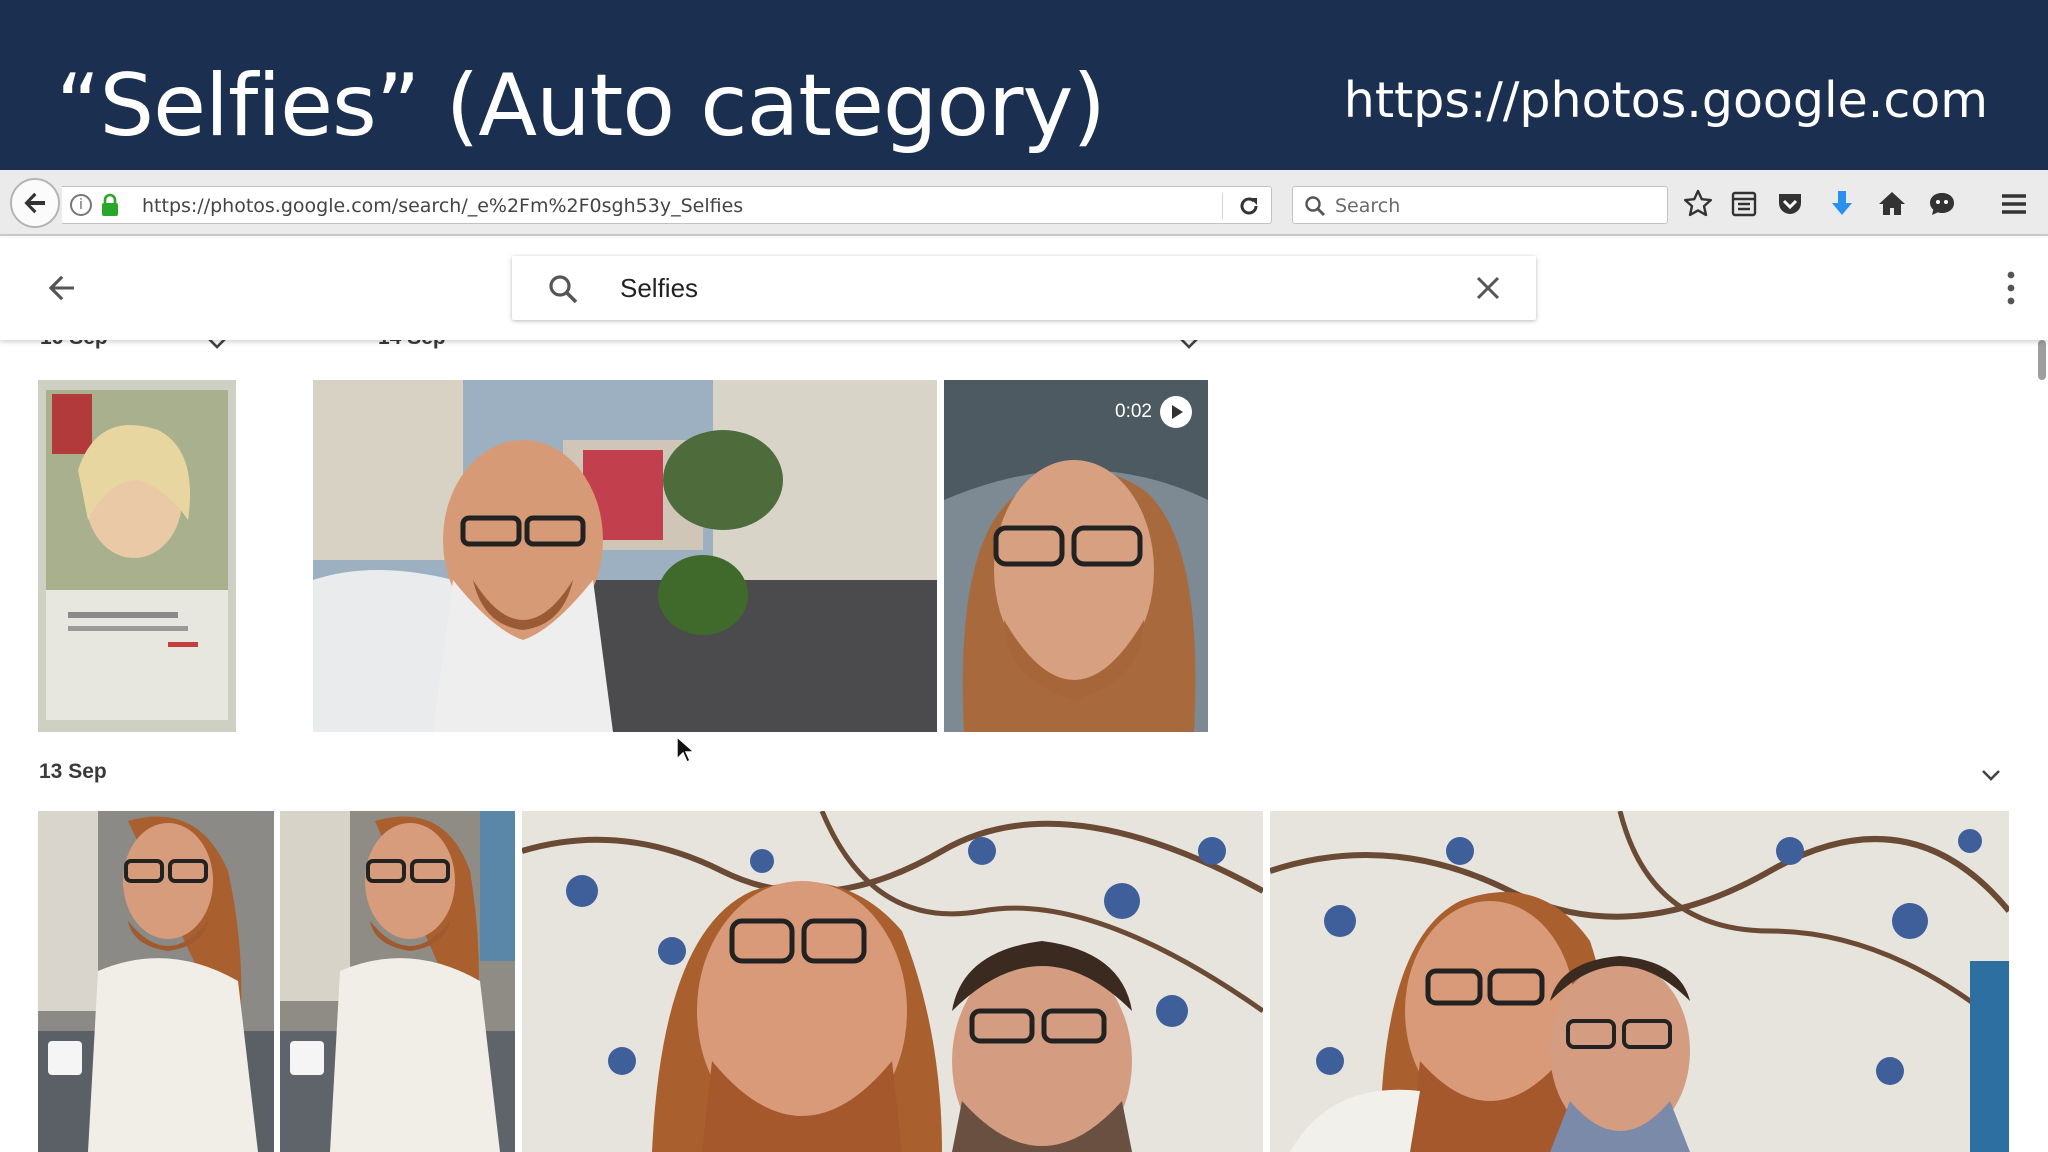 This screenshot has width=2048, height=1152. Describe the element at coordinates (1133, 411) in the screenshot. I see `video-duration: 0:02` at that location.